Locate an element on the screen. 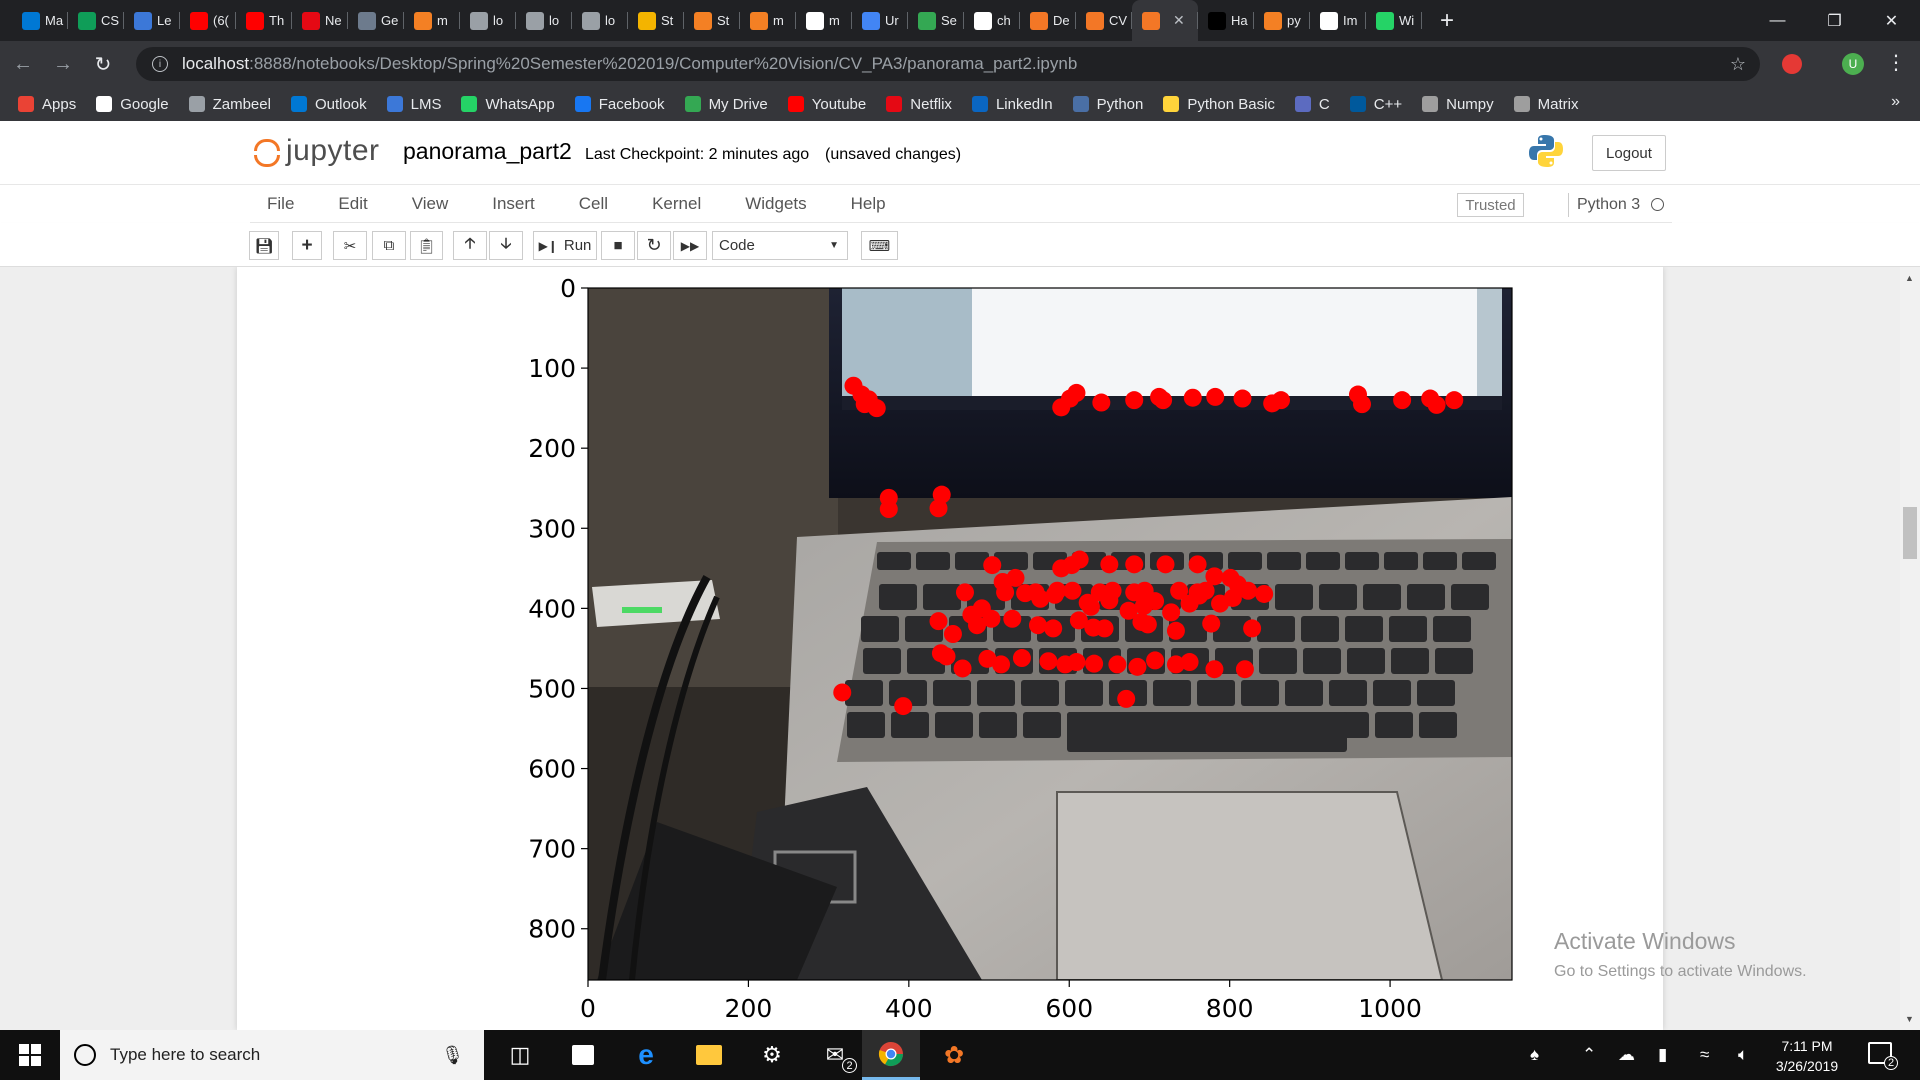  run-button: ▶❙ Run is located at coordinates (565, 245).